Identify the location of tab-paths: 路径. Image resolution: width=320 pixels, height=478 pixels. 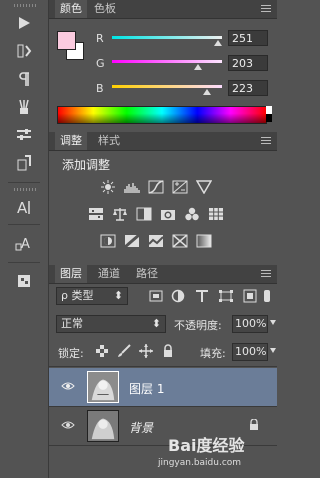
(147, 274).